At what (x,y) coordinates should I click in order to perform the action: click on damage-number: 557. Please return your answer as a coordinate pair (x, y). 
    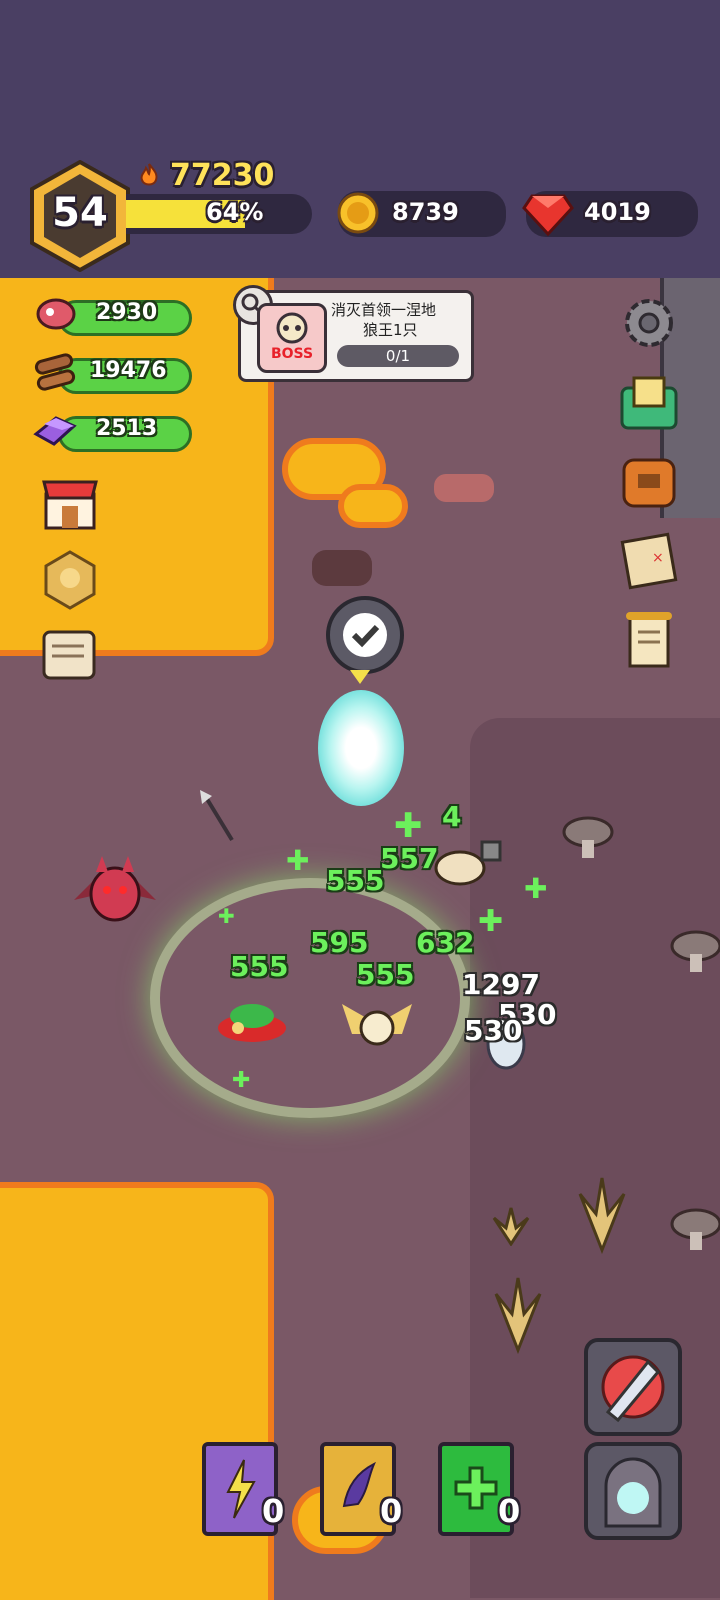
    Looking at the image, I should click on (409, 858).